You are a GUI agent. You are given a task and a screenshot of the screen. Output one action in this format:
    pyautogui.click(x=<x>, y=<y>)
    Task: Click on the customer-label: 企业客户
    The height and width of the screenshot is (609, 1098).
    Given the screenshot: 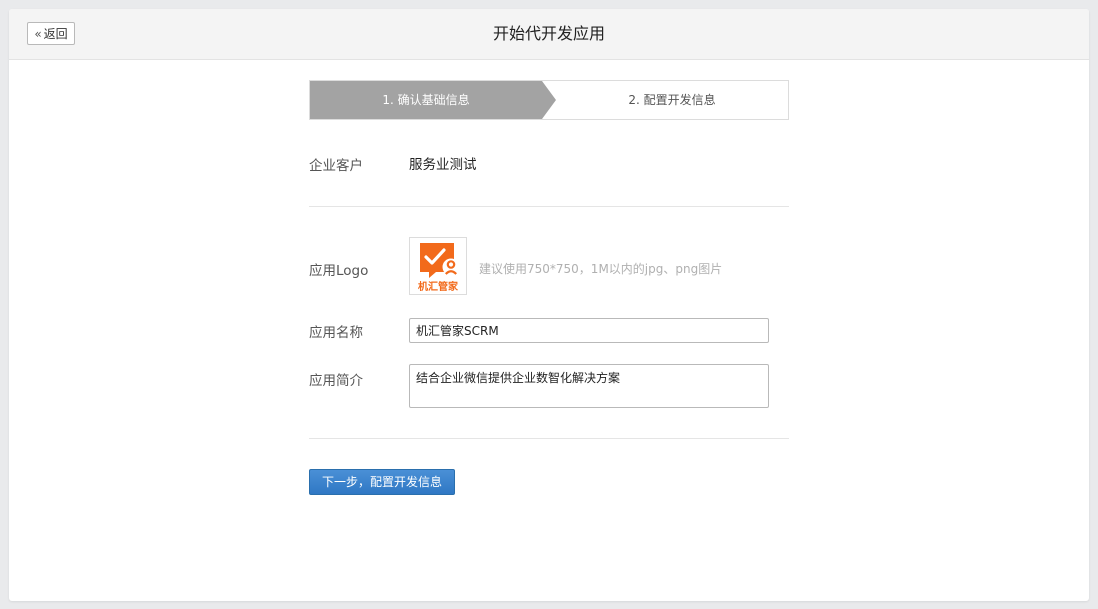 What is the action you would take?
    pyautogui.click(x=336, y=166)
    